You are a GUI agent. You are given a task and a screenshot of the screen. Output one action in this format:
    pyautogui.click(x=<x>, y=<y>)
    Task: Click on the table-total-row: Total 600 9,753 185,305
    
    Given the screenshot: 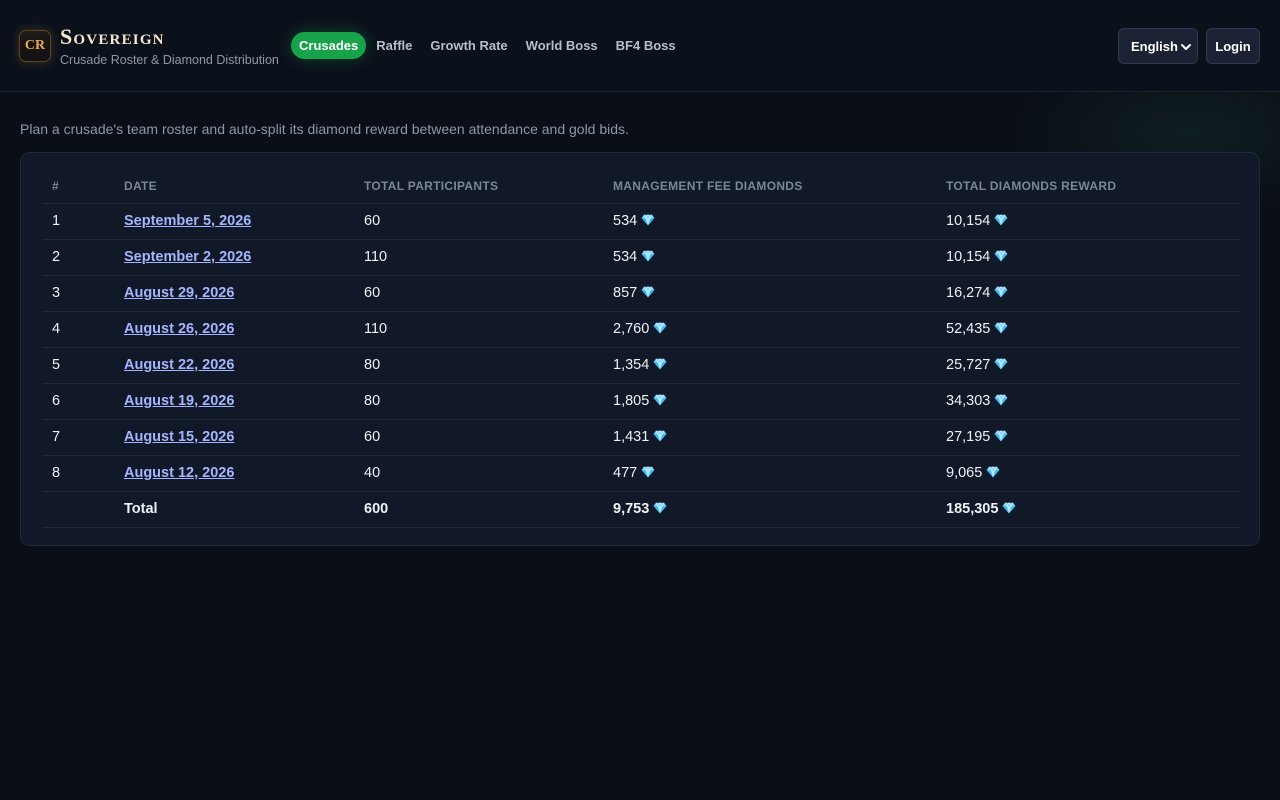 What is the action you would take?
    pyautogui.click(x=641, y=509)
    